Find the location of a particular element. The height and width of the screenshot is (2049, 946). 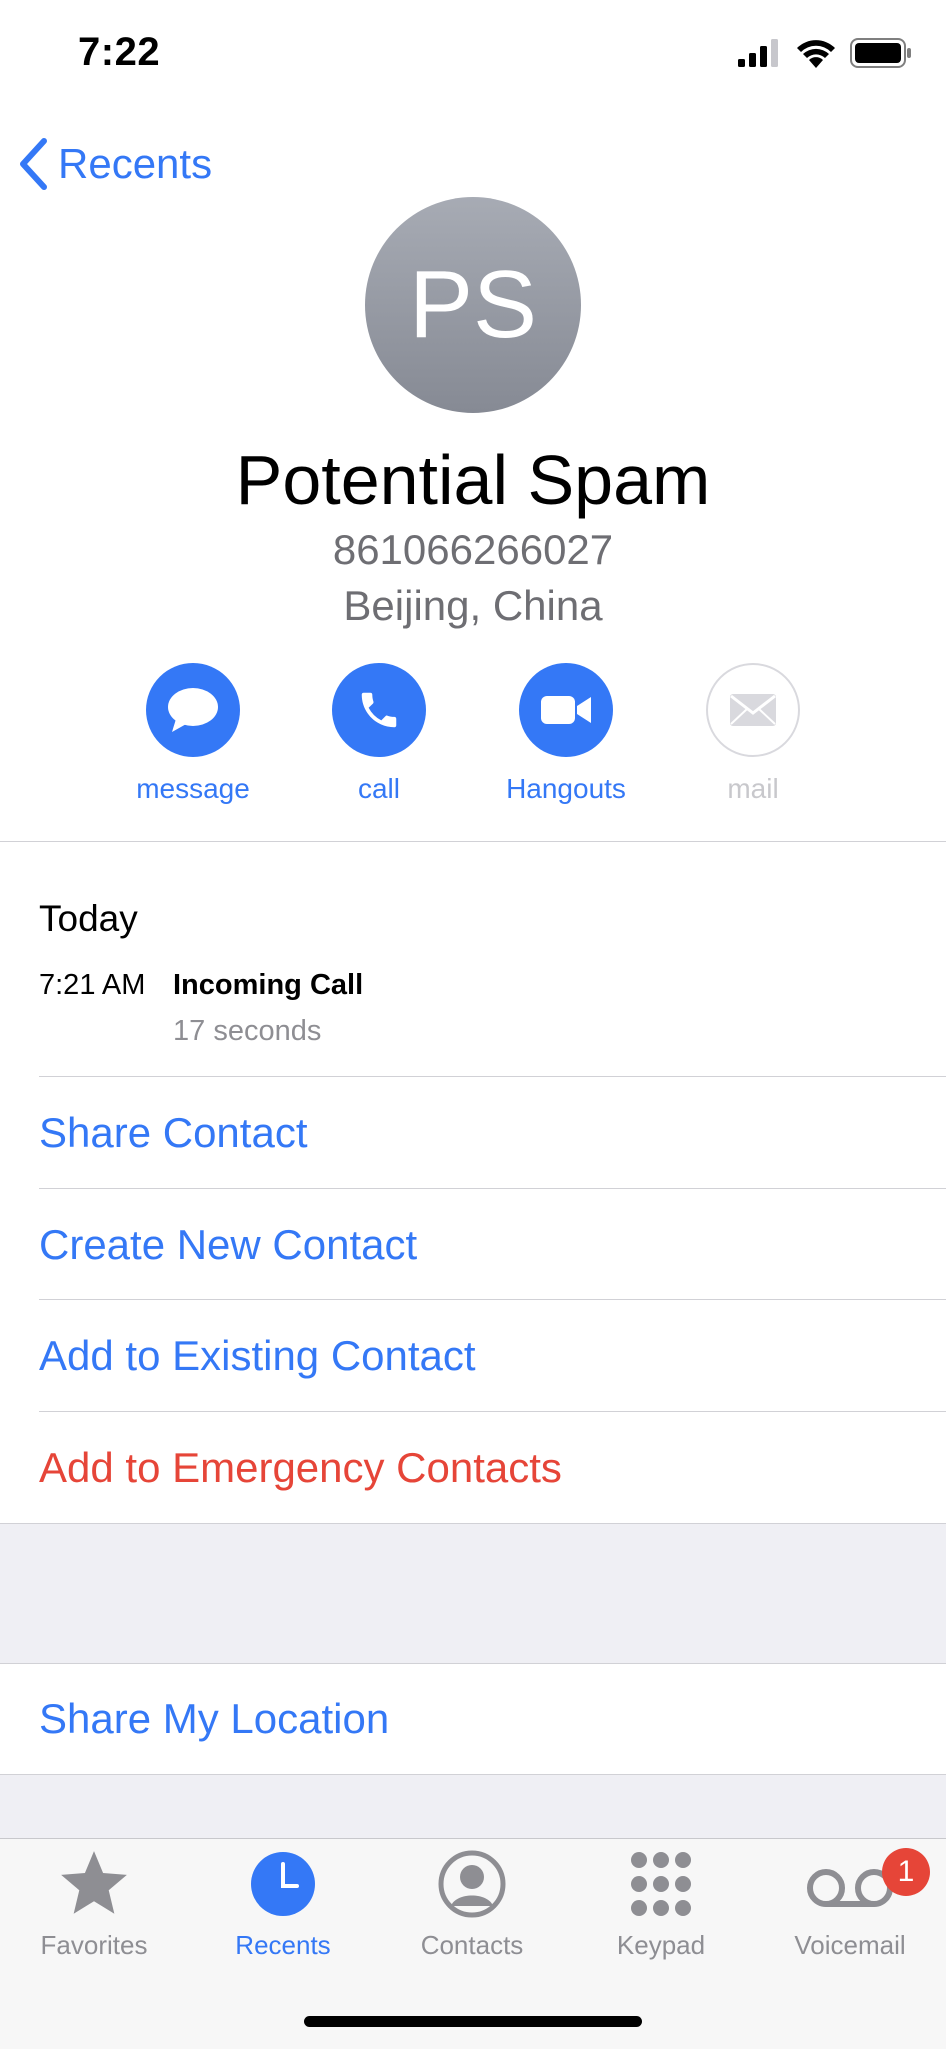

hangouts-label: Hangouts is located at coordinates (566, 788).